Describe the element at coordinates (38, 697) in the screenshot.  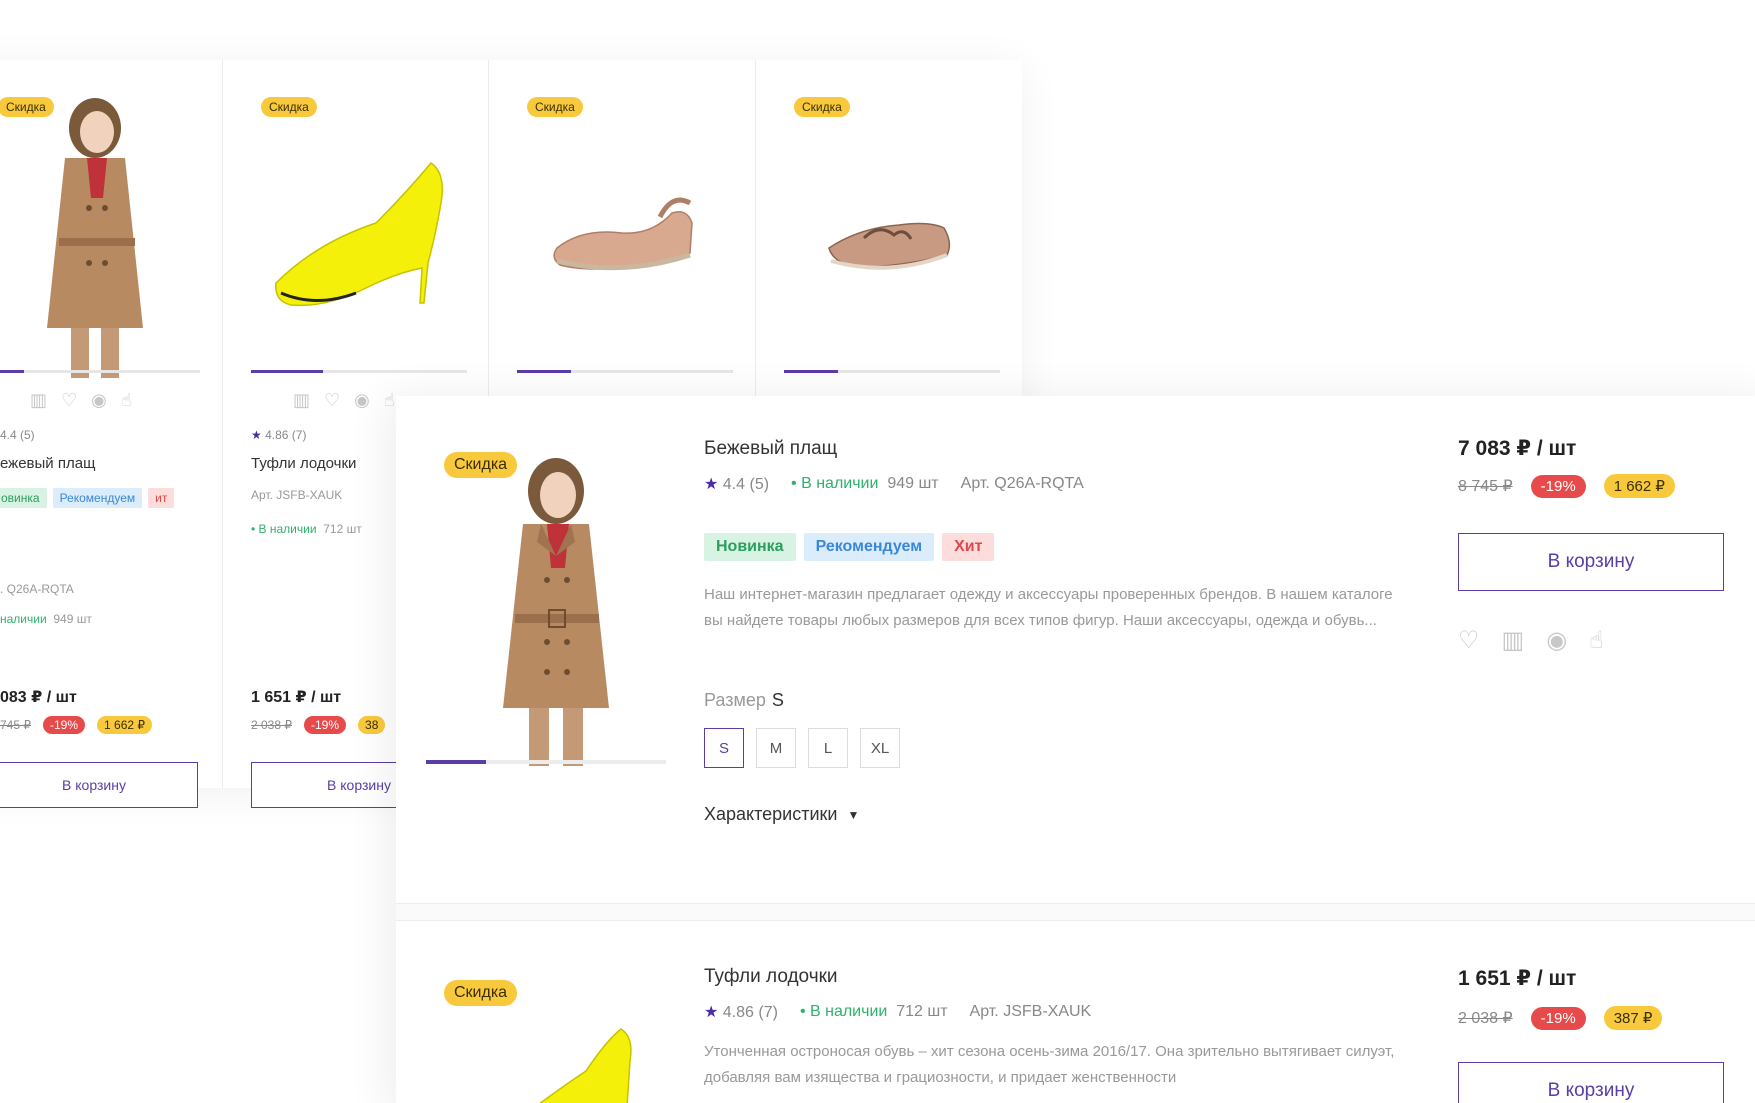
I see `price: 083 ₽ / шт` at that location.